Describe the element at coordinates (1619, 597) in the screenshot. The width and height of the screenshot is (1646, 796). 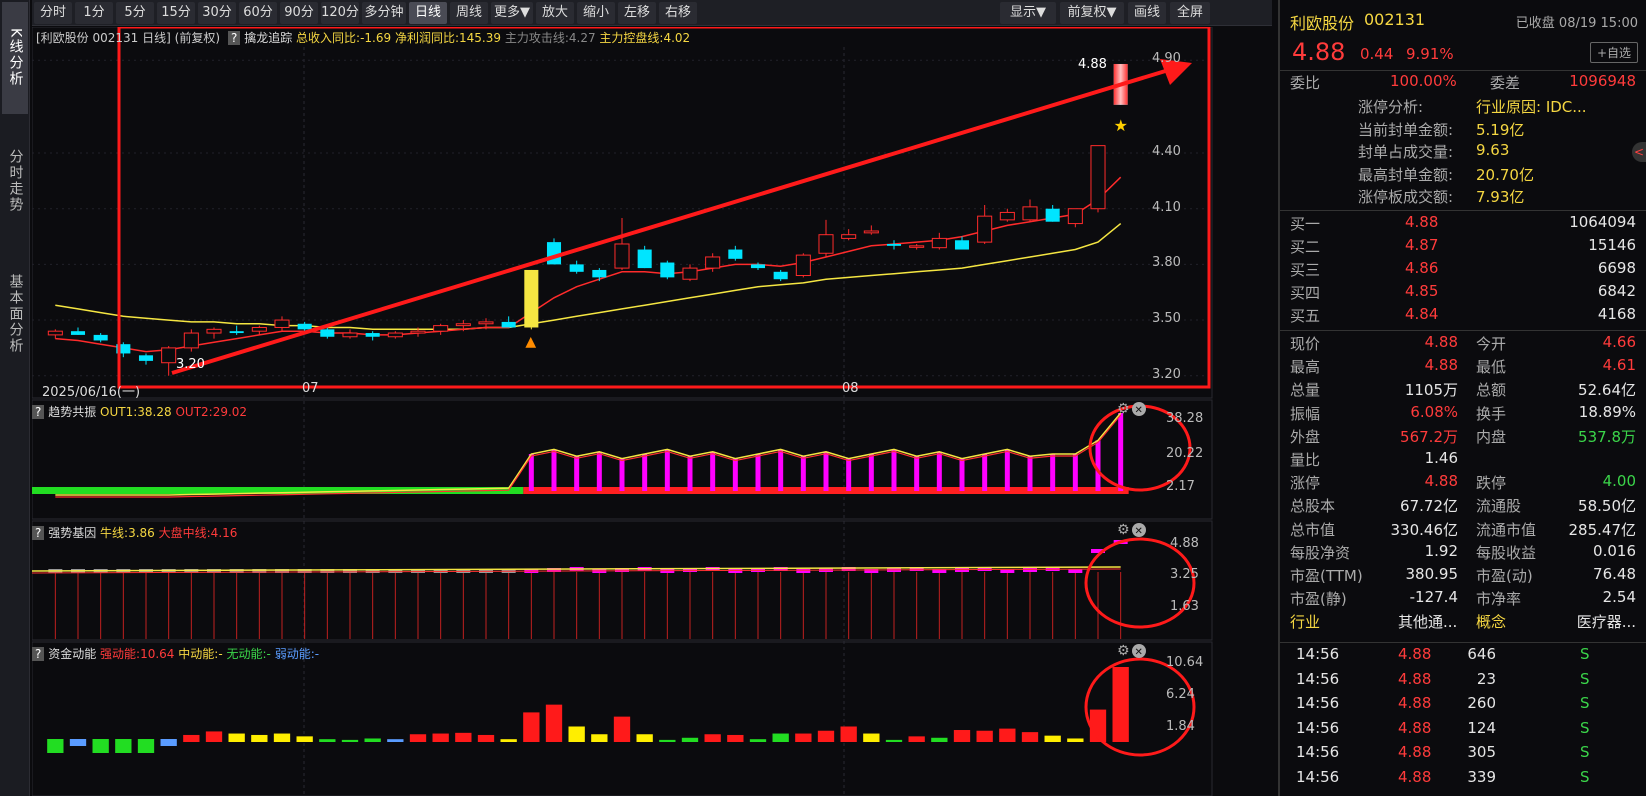
I see `stat-value: 2.54` at that location.